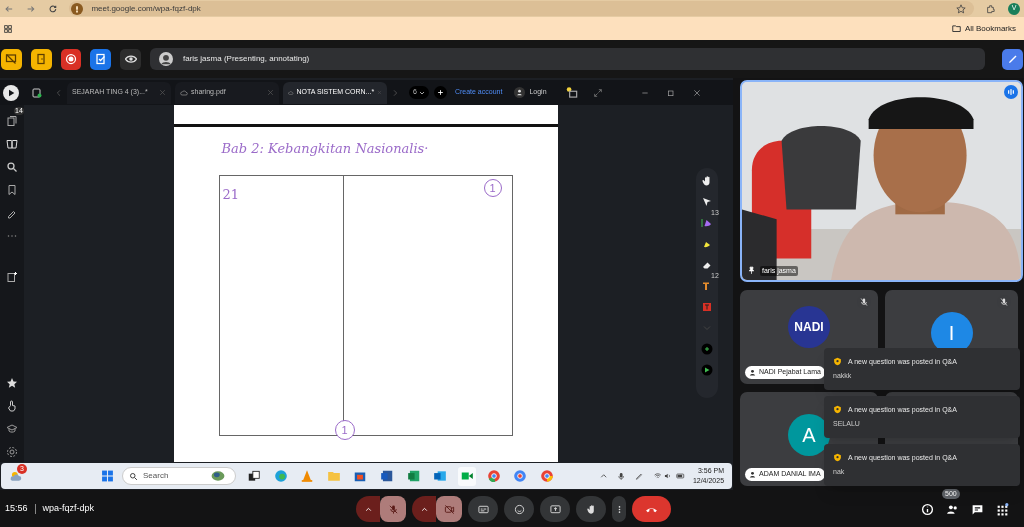 The image size is (1024, 527). Describe the element at coordinates (307, 476) in the screenshot. I see `cone-icon` at that location.